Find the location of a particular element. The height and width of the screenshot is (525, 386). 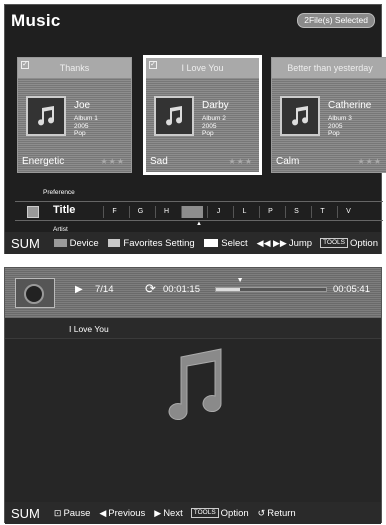

card-artist: Darby is located at coordinates (215, 105).